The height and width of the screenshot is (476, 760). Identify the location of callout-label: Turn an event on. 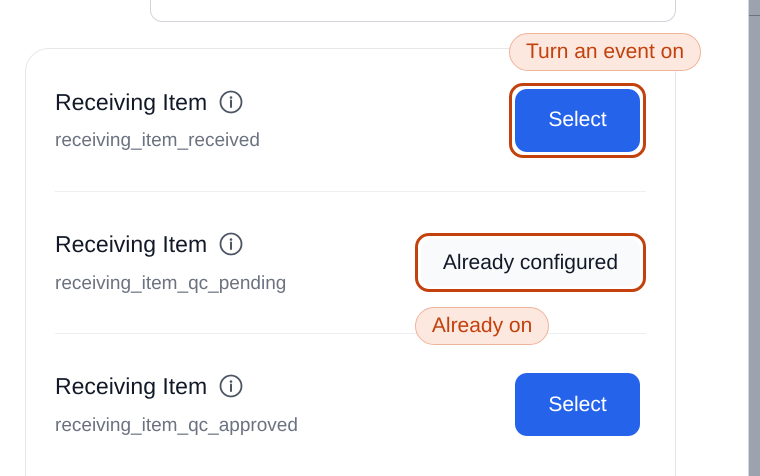
(605, 51).